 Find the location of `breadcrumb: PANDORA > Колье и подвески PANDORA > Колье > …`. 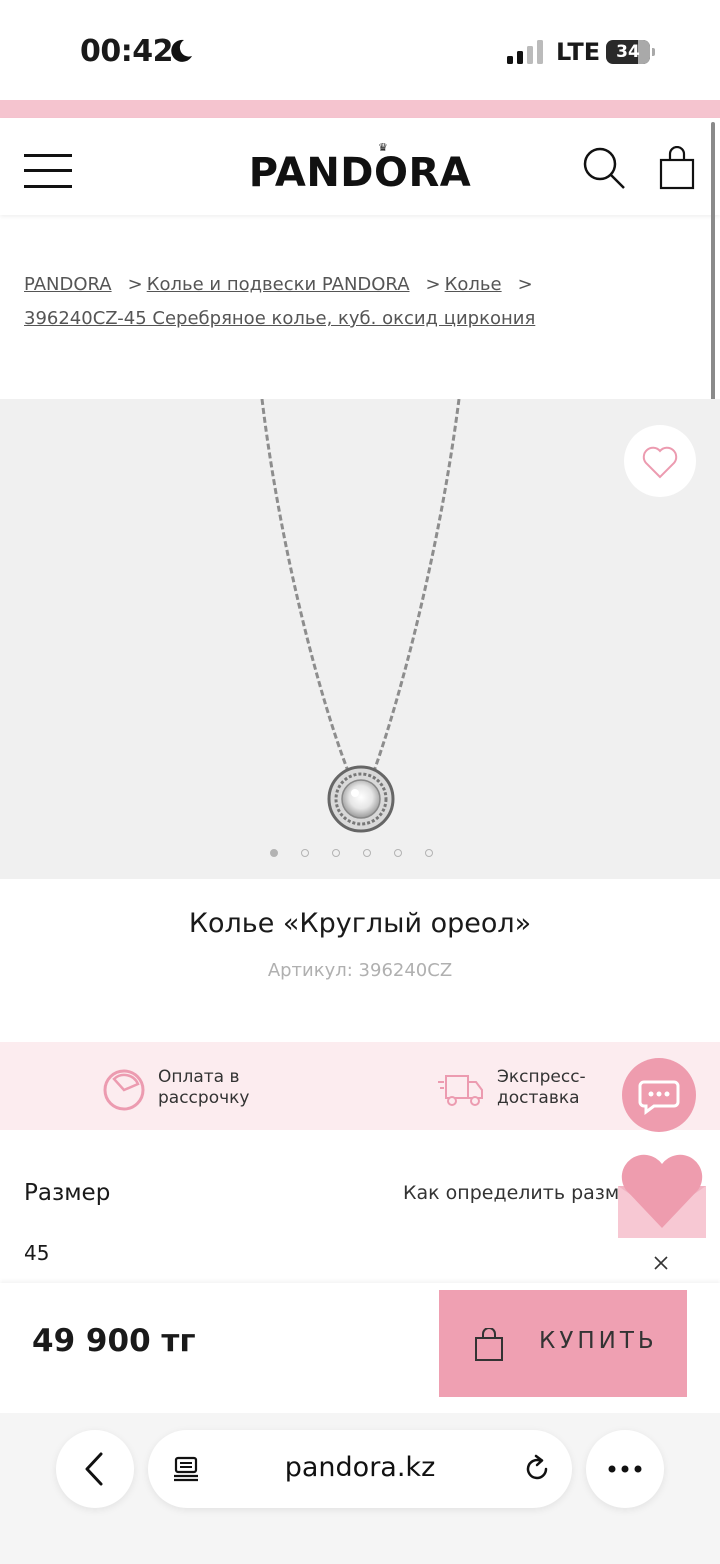

breadcrumb: PANDORA > Колье и подвески PANDORA > Колье > … is located at coordinates (364, 302).